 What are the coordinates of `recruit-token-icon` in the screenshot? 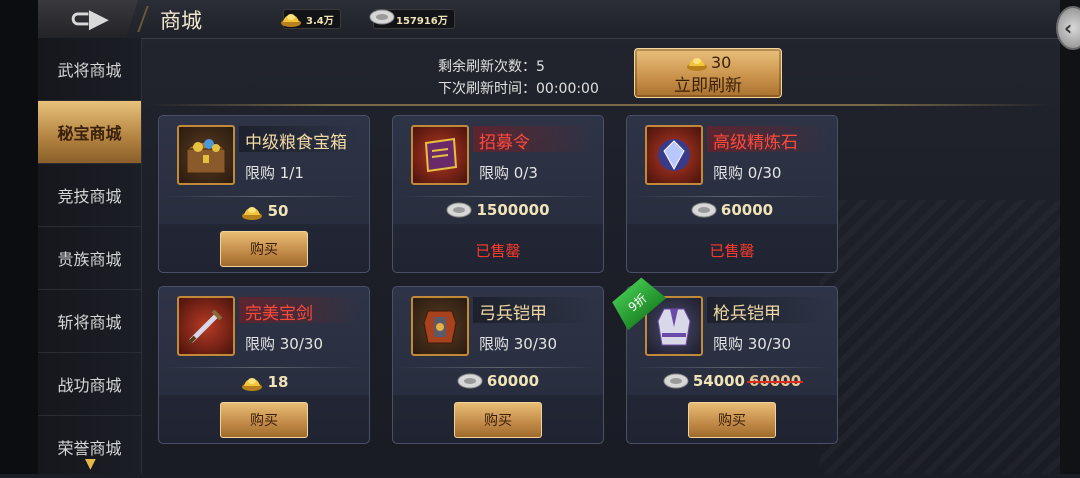 It's located at (440, 155).